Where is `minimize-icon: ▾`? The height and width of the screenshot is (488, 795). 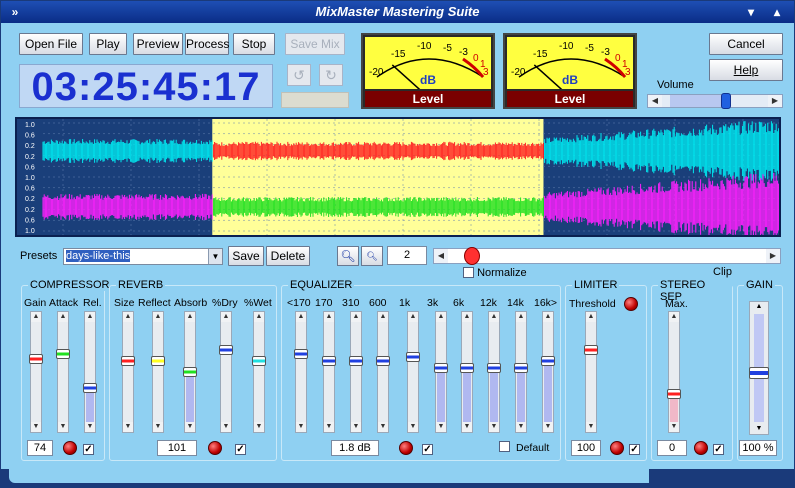
minimize-icon: ▾ is located at coordinates (751, 12).